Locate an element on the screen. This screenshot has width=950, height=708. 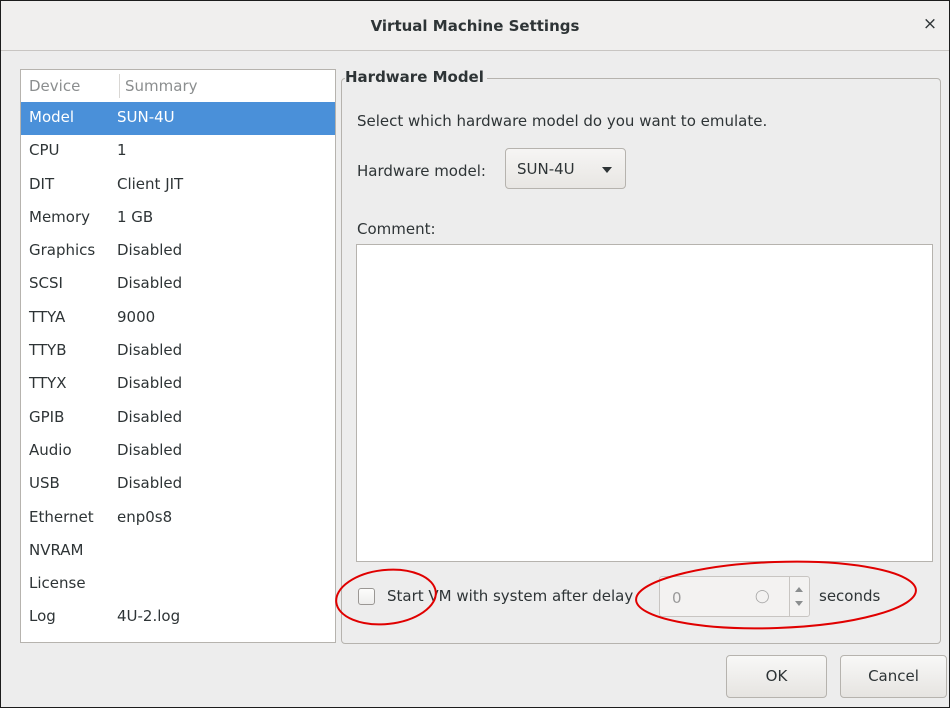
device-row: TTYA 9000 is located at coordinates (178, 318).